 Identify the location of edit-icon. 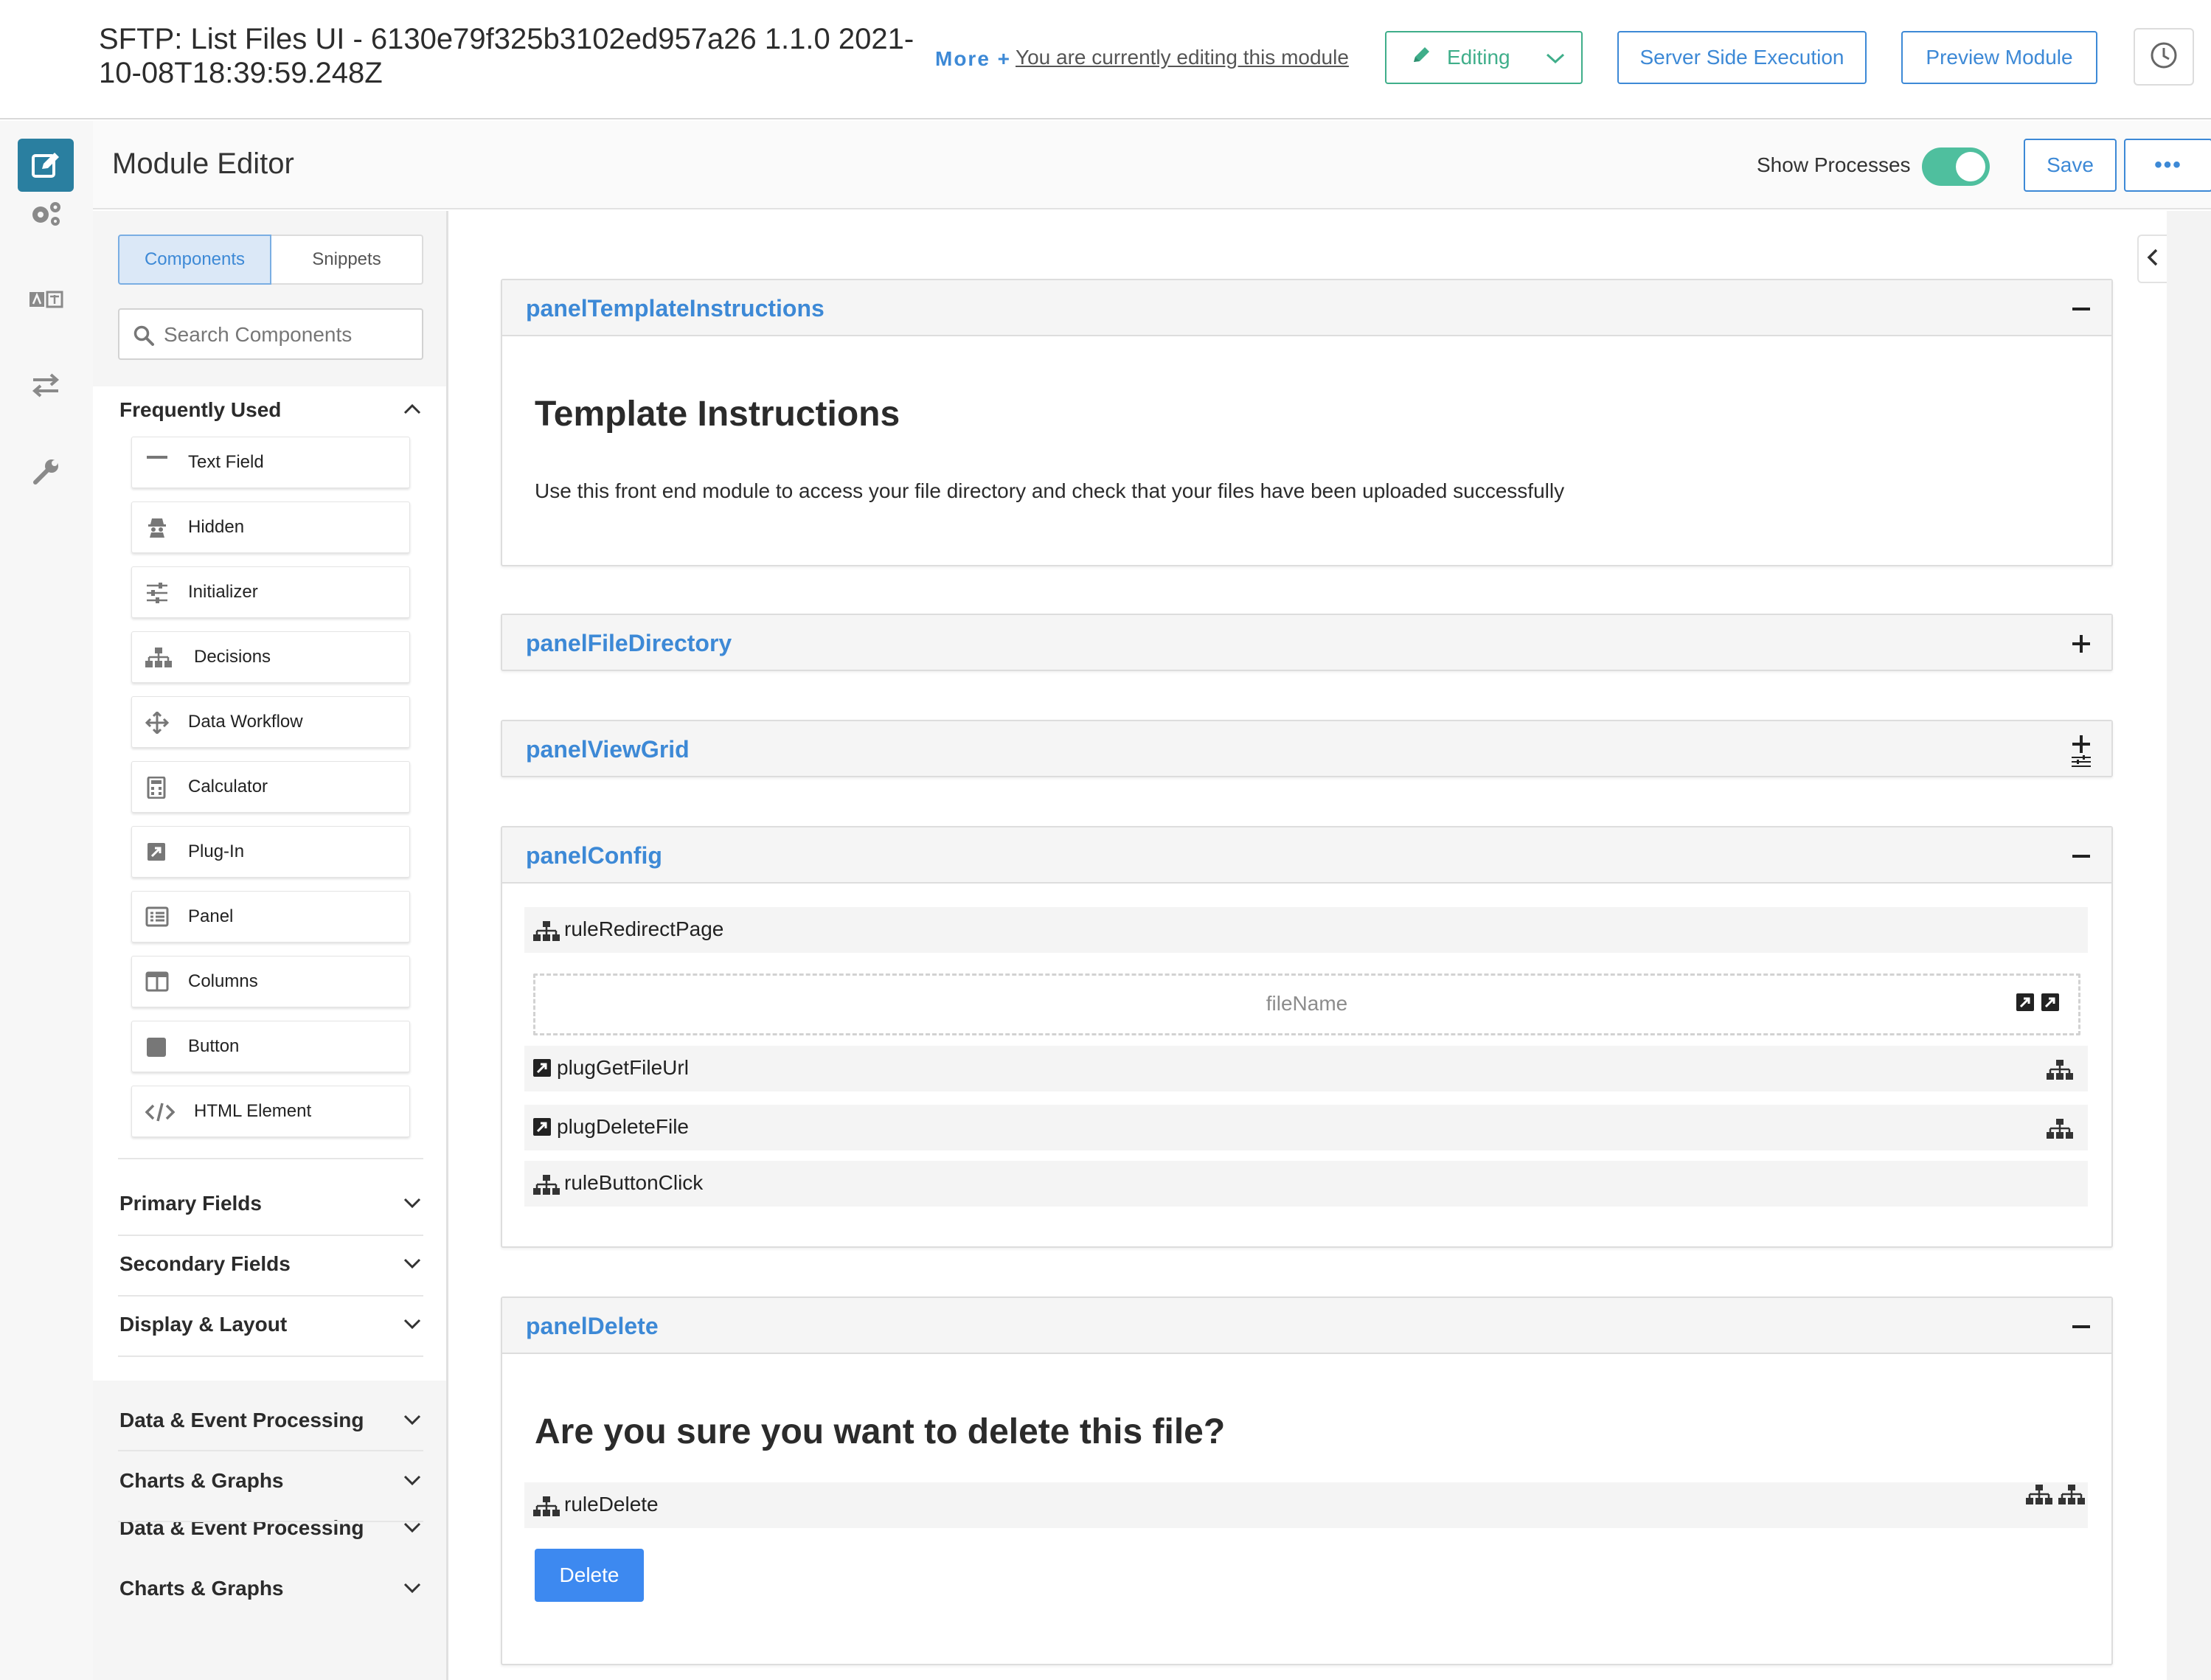
(46, 165).